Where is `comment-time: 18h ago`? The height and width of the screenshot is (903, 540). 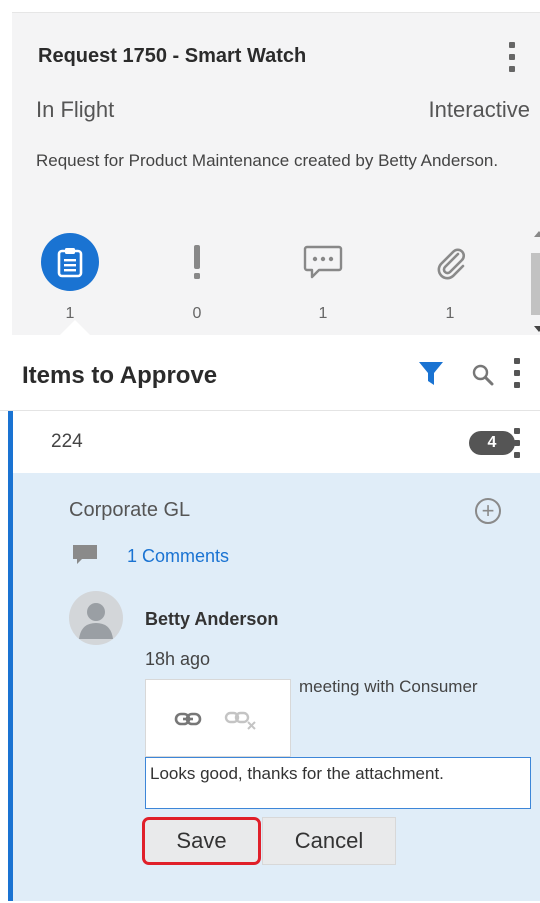
comment-time: 18h ago is located at coordinates (178, 659).